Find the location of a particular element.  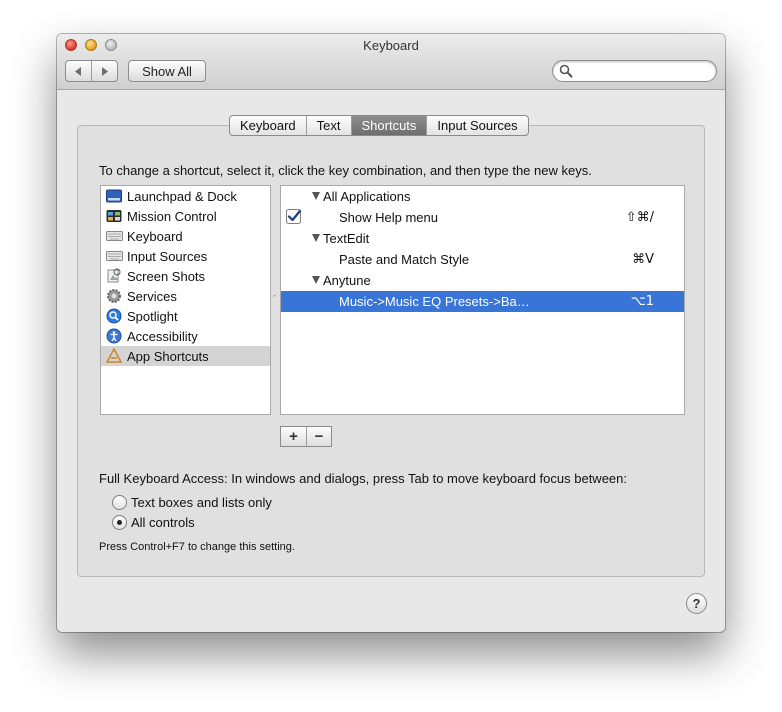

help-button: ? is located at coordinates (696, 603).